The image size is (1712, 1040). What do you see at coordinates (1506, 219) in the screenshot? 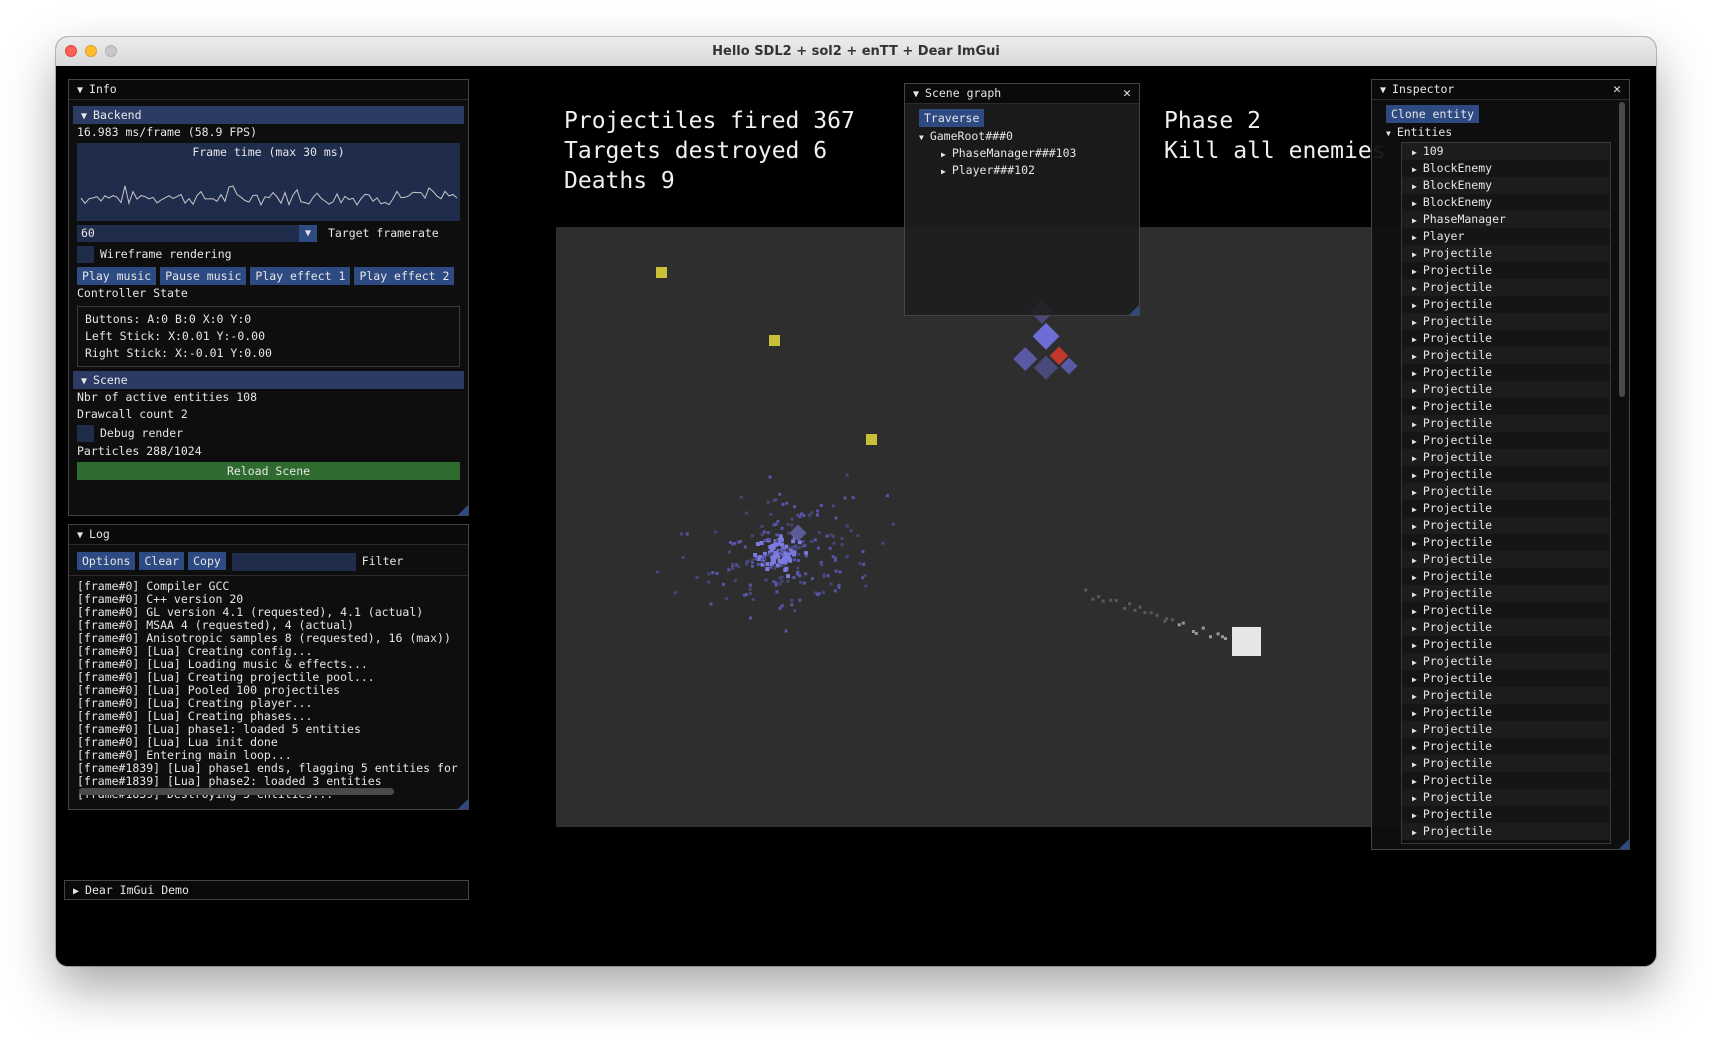
I see `entity-list-item: ▶ PhaseManager` at bounding box center [1506, 219].